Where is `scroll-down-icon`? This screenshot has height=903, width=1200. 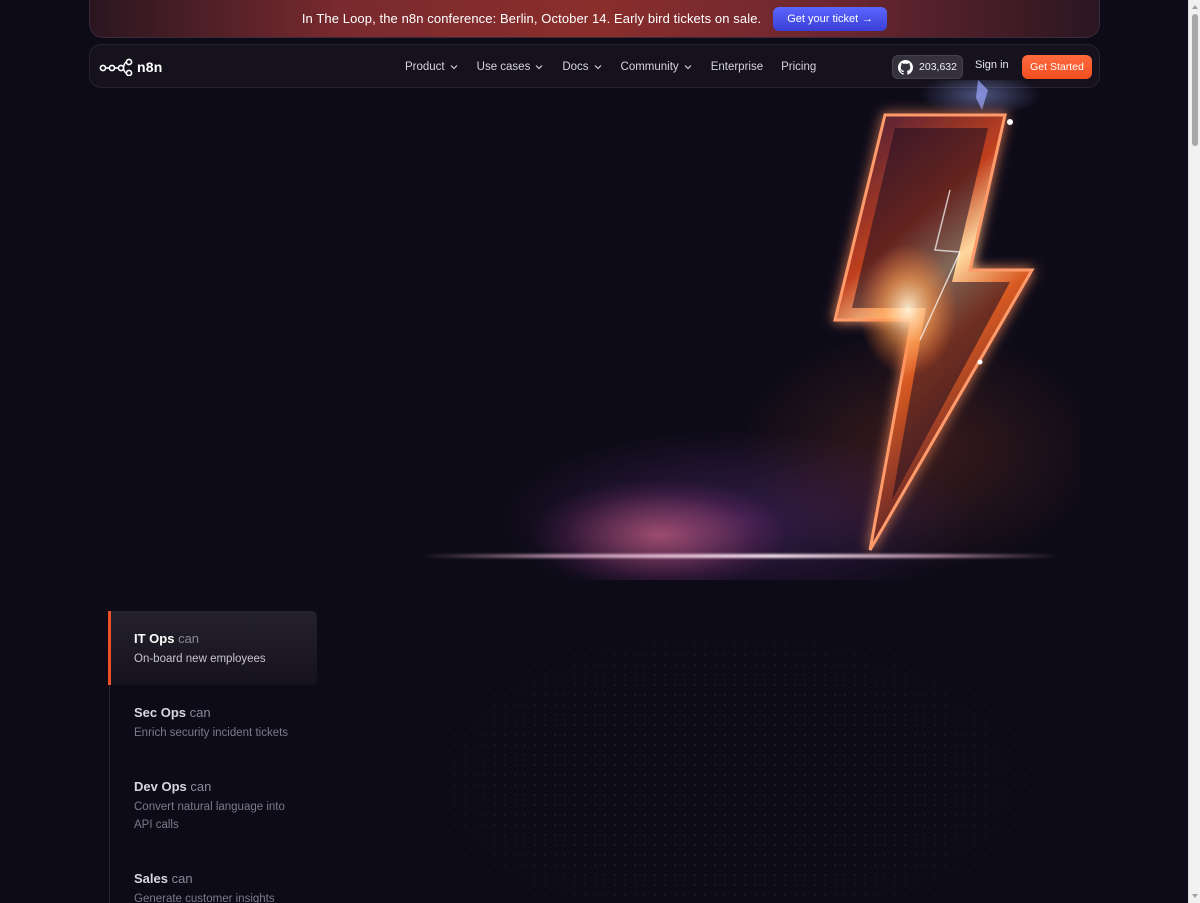 scroll-down-icon is located at coordinates (1195, 896).